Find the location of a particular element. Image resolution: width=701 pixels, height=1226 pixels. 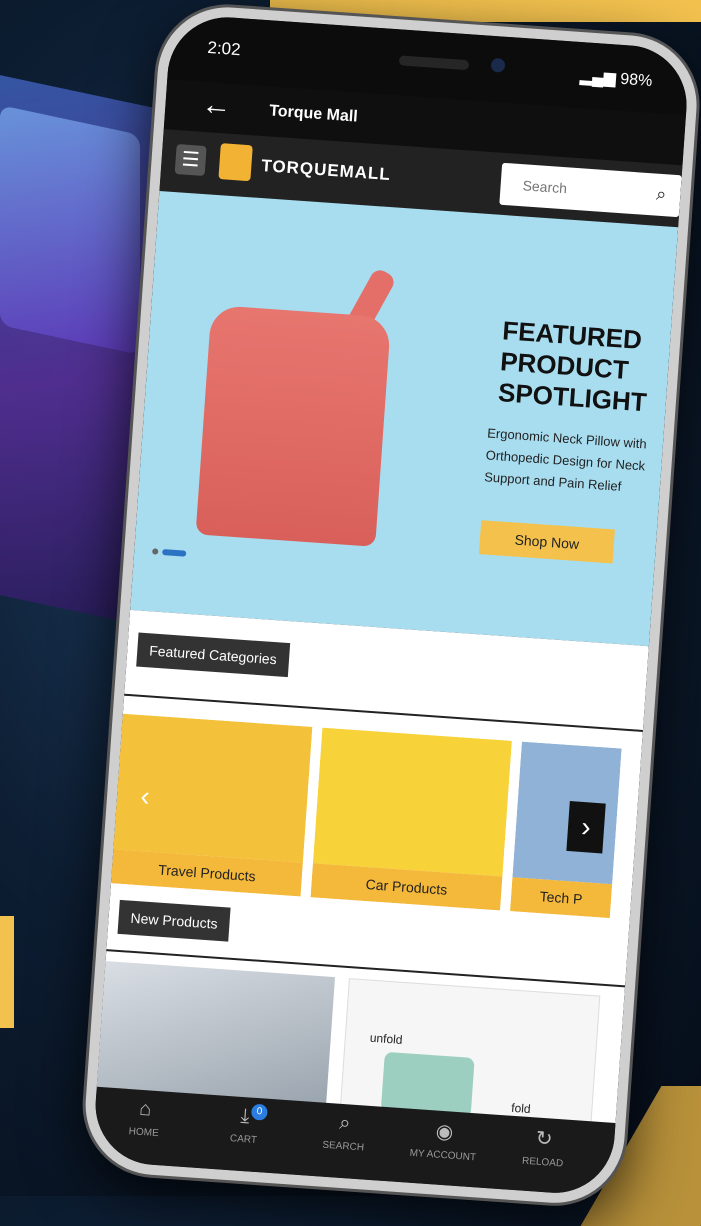

carousel-dots is located at coordinates (171, 551).